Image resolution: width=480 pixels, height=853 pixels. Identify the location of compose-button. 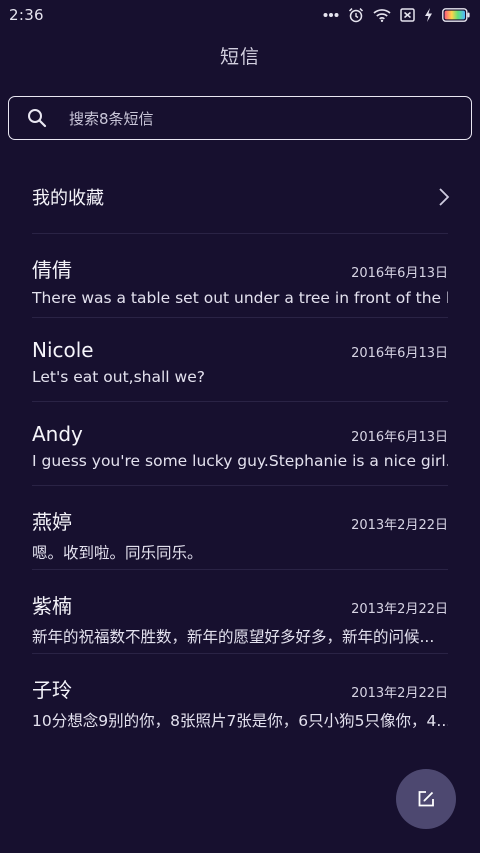
(426, 799).